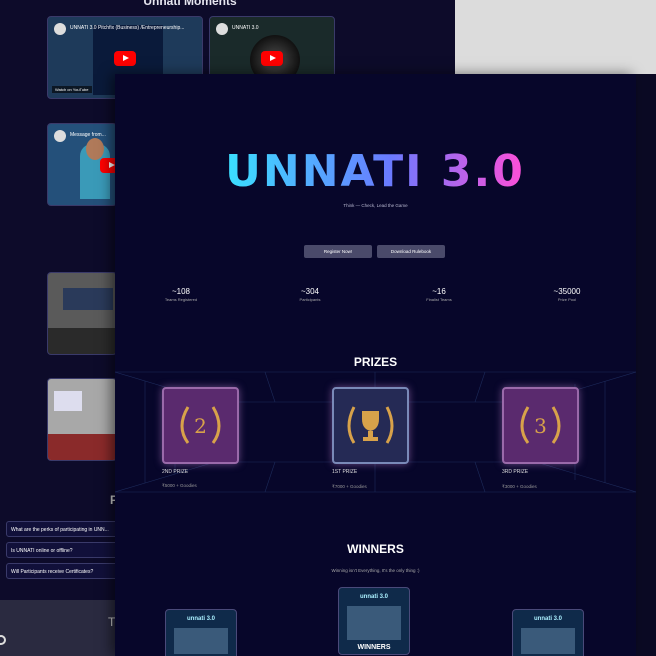 Image resolution: width=656 pixels, height=656 pixels. I want to click on rank-number: 2, so click(200, 426).